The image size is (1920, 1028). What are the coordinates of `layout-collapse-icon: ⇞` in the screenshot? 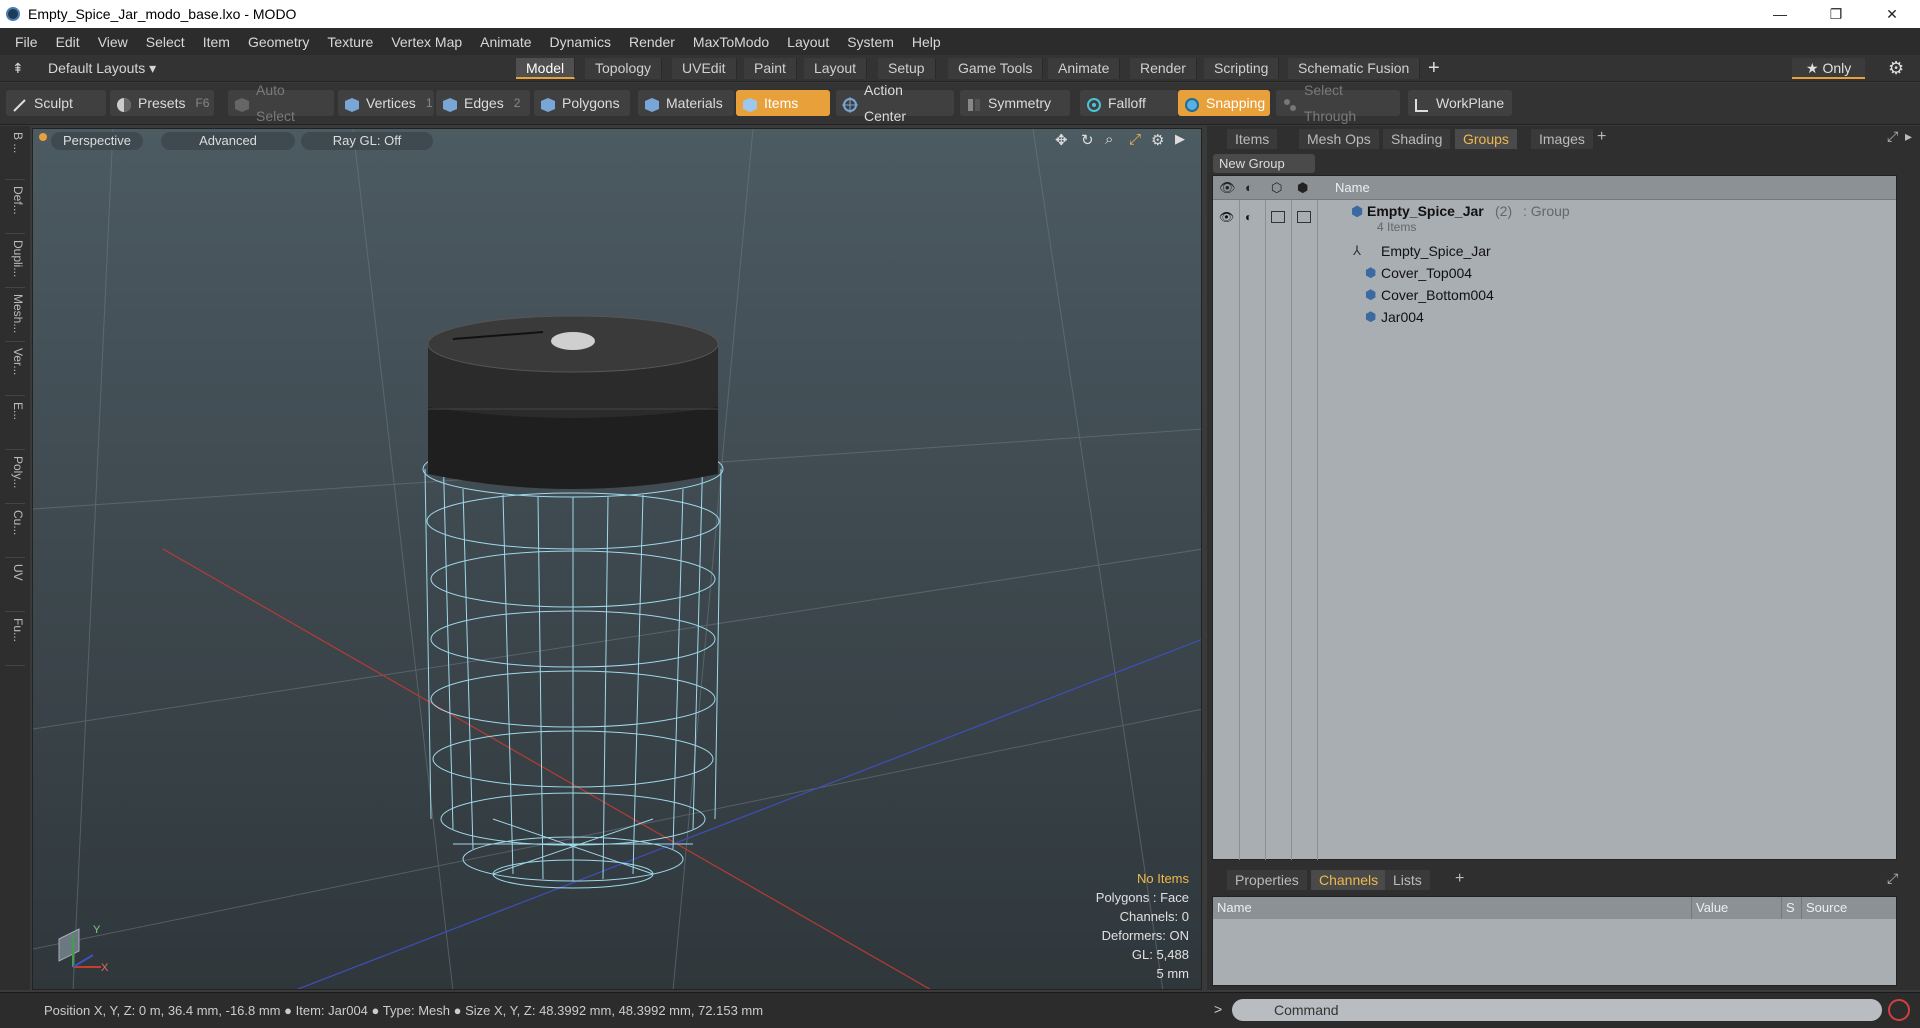 It's located at (18, 68).